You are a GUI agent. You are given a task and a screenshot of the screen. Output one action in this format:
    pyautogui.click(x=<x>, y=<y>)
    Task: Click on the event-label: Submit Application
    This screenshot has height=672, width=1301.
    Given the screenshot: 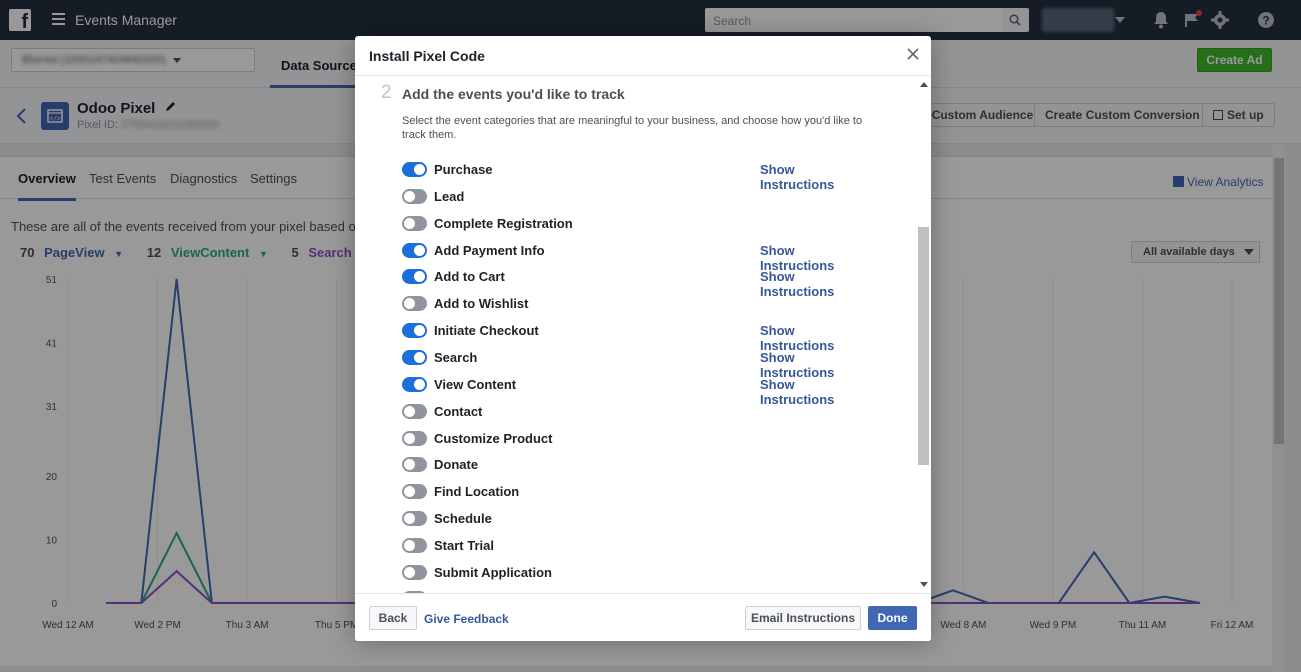 What is the action you would take?
    pyautogui.click(x=493, y=572)
    